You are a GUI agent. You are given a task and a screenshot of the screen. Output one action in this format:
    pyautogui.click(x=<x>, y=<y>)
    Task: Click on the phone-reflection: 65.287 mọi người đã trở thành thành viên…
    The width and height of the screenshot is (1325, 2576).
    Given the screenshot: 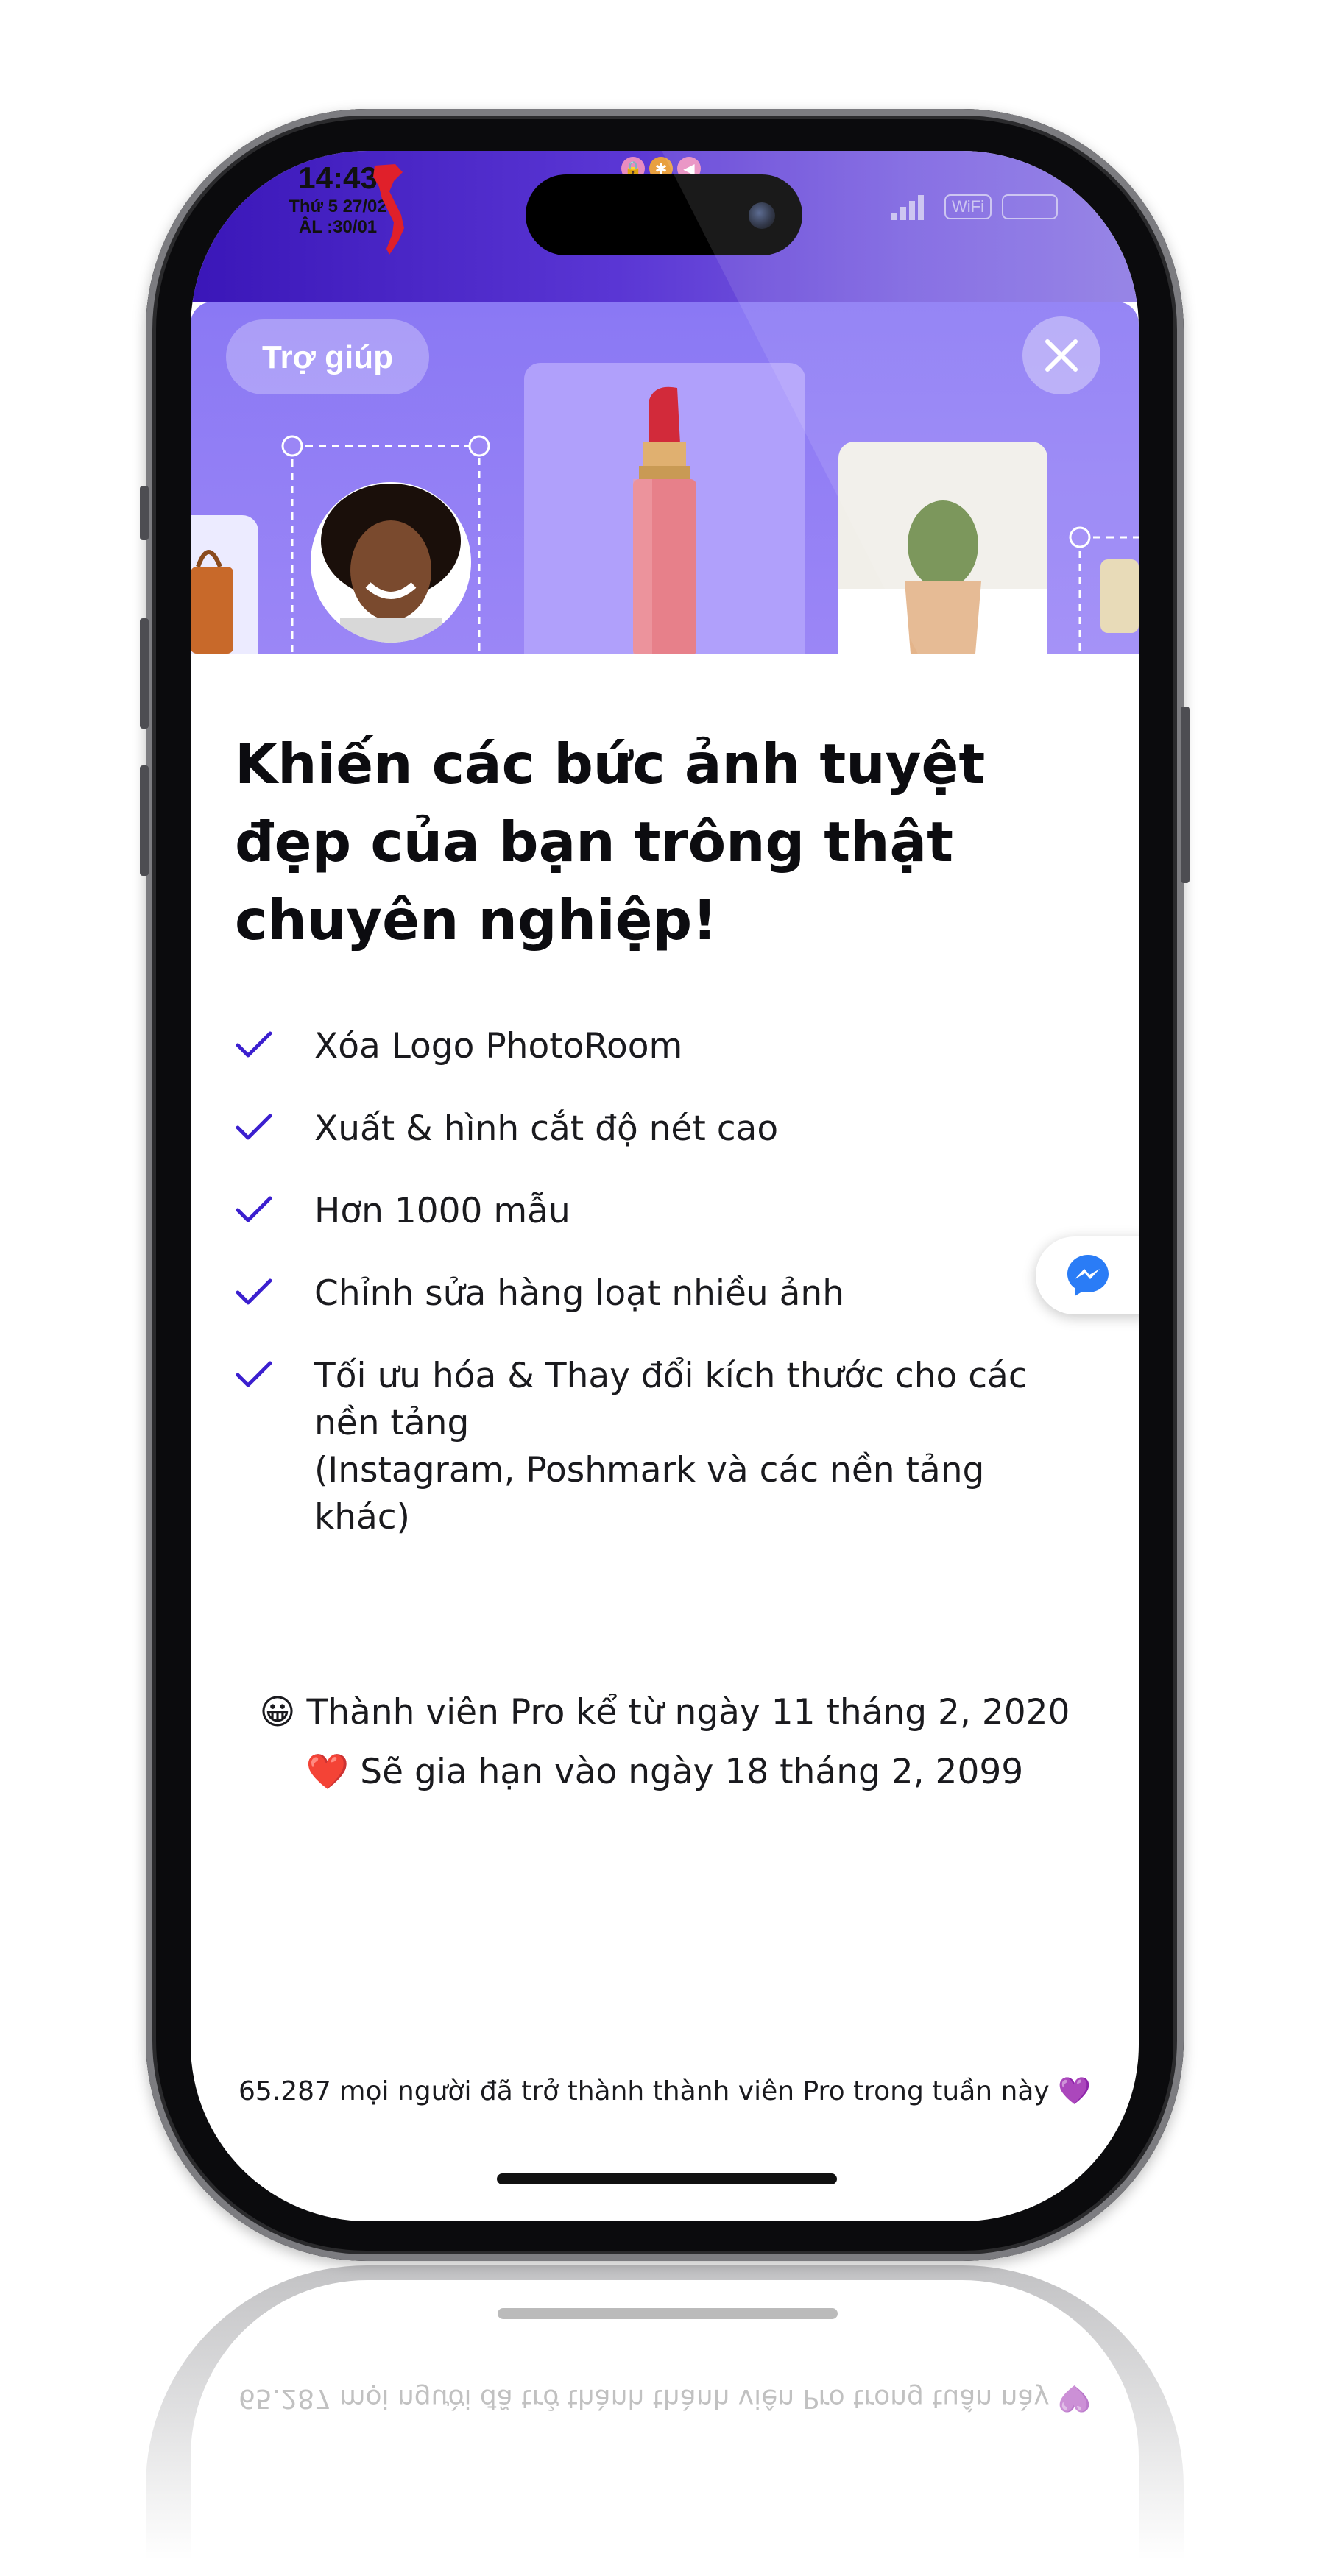 What is the action you would take?
    pyautogui.click(x=665, y=2420)
    